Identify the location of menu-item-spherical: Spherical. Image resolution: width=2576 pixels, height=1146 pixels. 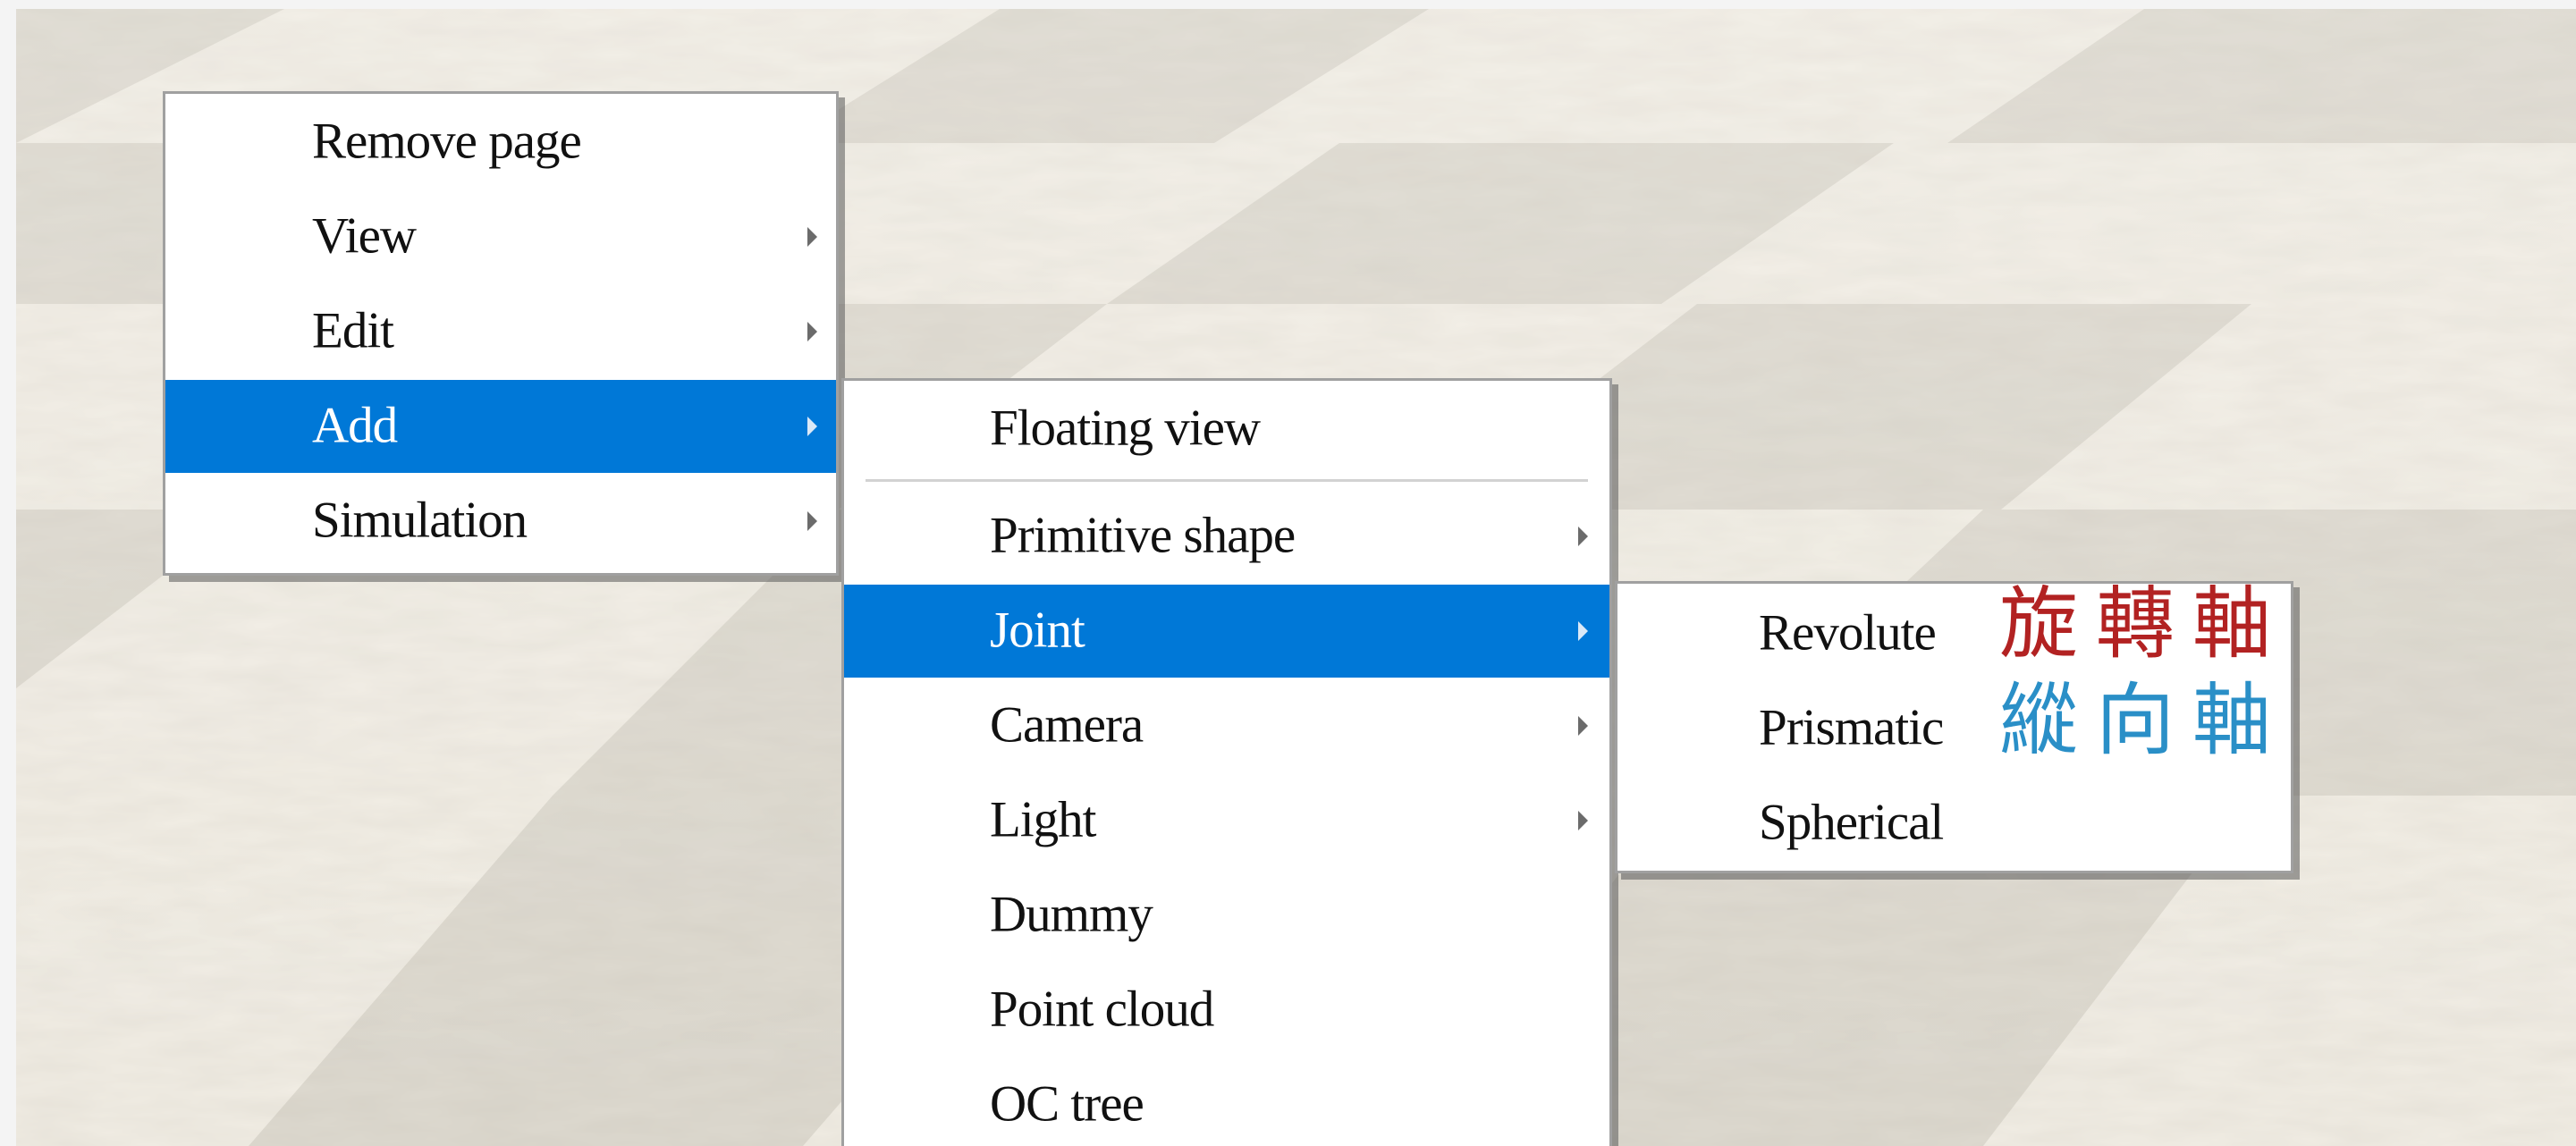
(1954, 823).